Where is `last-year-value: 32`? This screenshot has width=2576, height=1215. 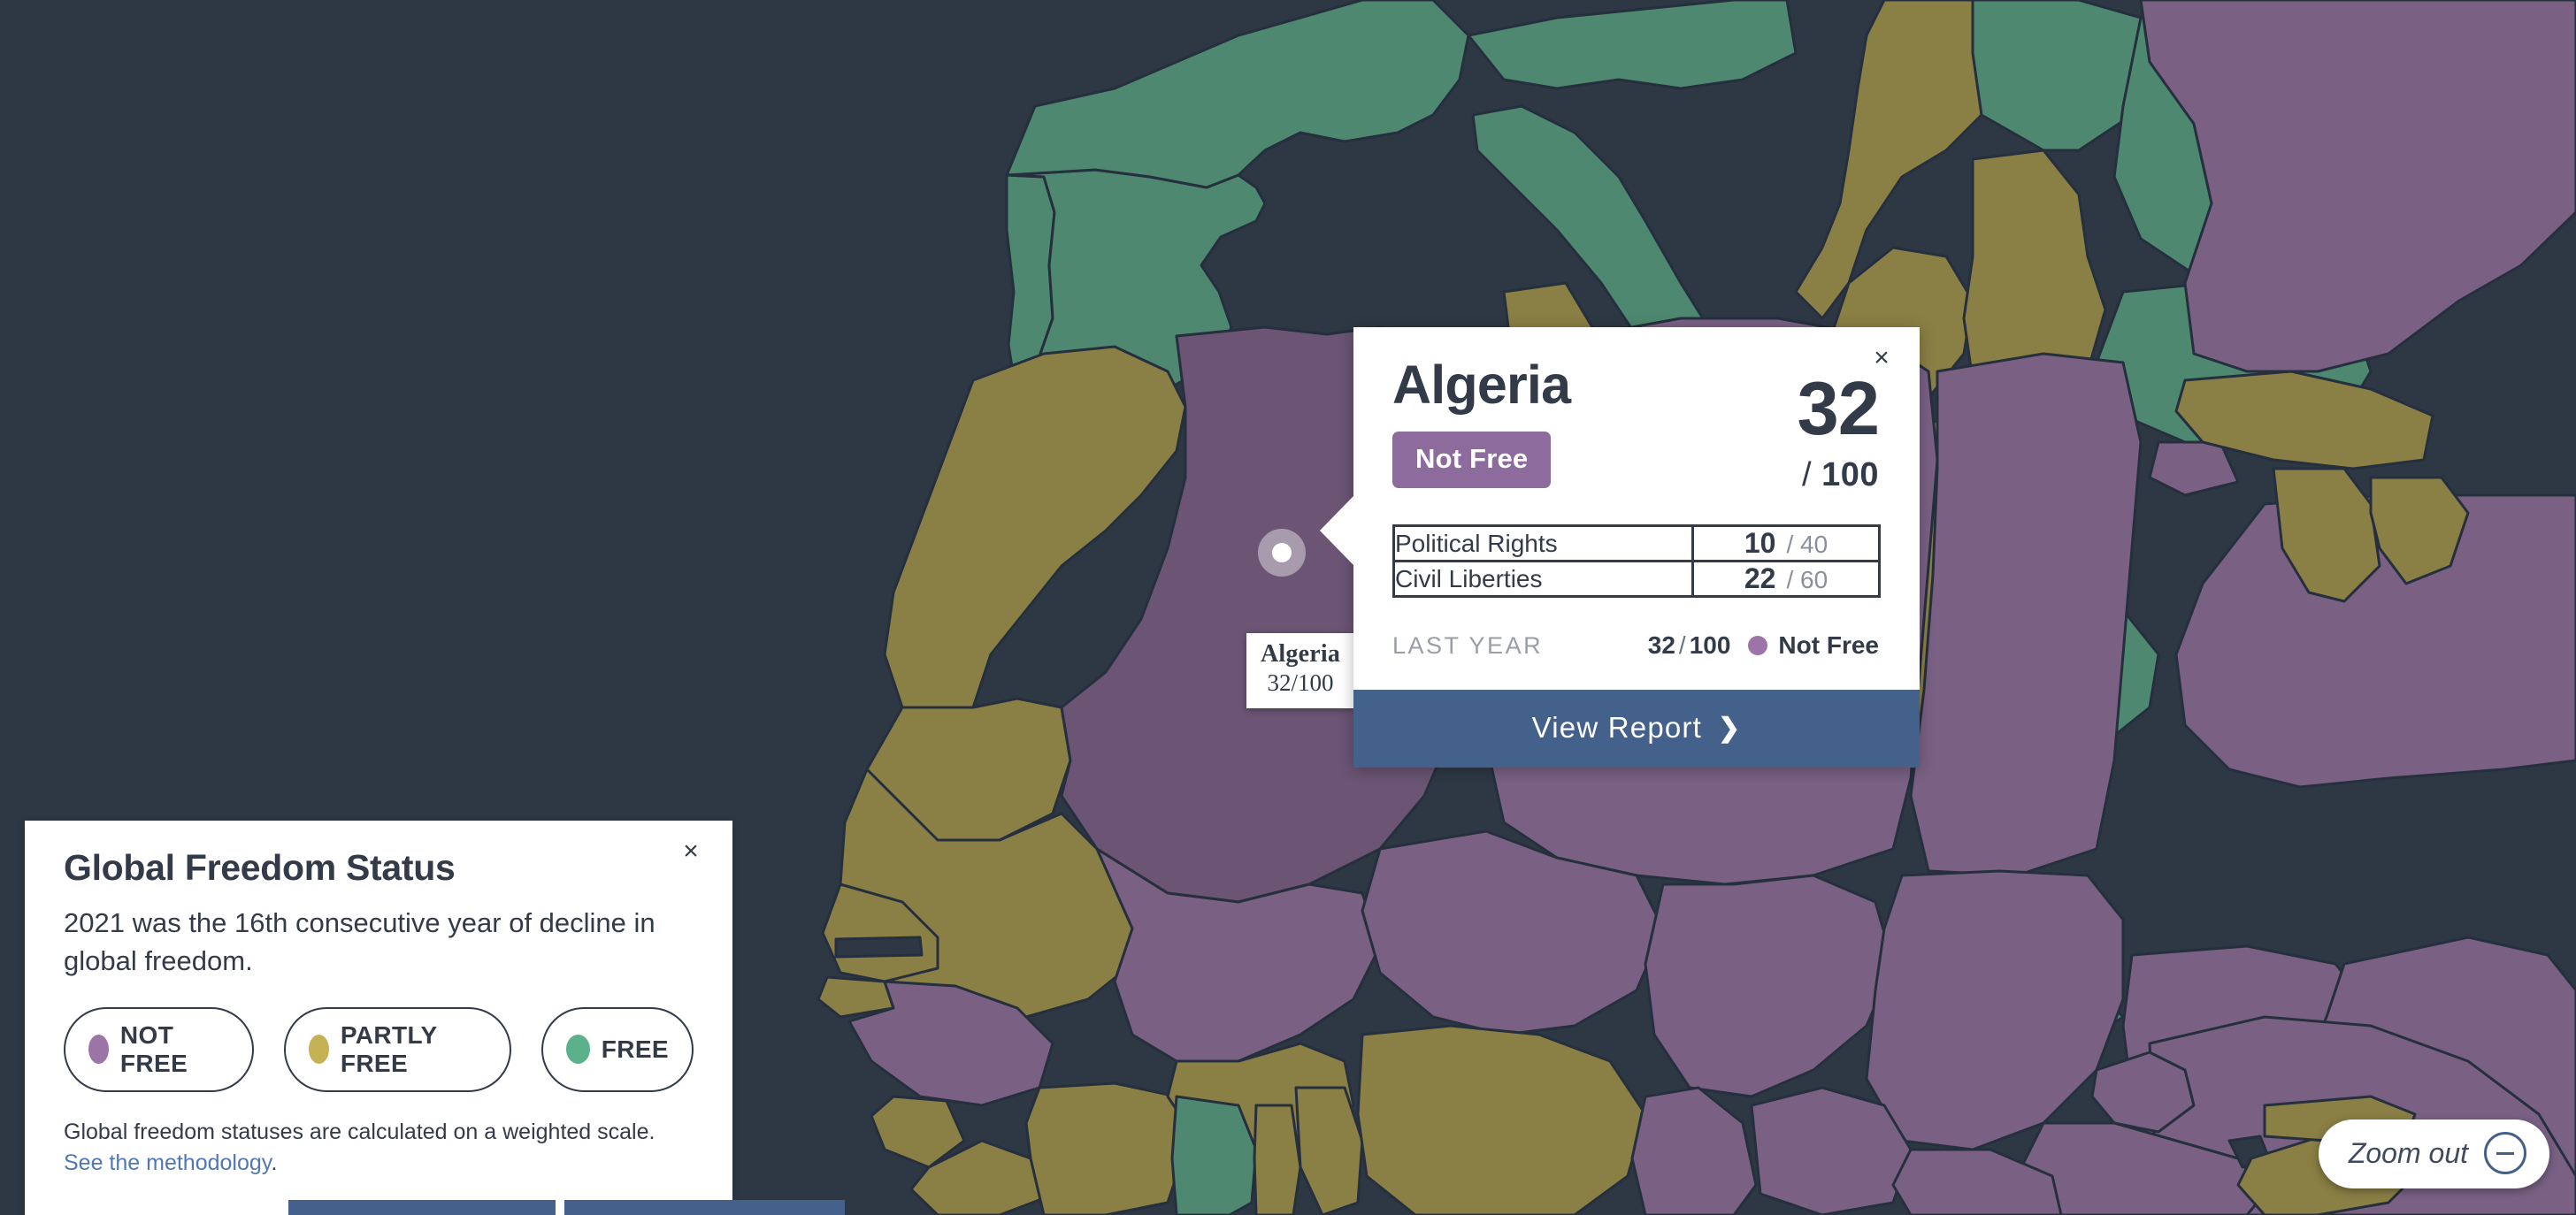
last-year-value: 32 is located at coordinates (1661, 645).